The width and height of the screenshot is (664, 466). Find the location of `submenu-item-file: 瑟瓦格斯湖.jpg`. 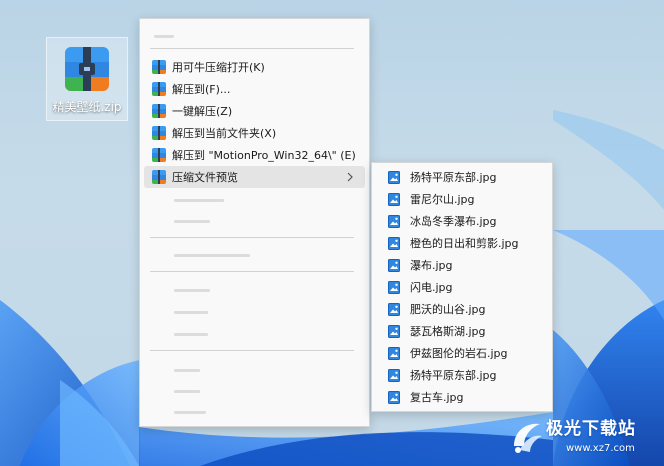

submenu-item-file: 瑟瓦格斯湖.jpg is located at coordinates (462, 331).